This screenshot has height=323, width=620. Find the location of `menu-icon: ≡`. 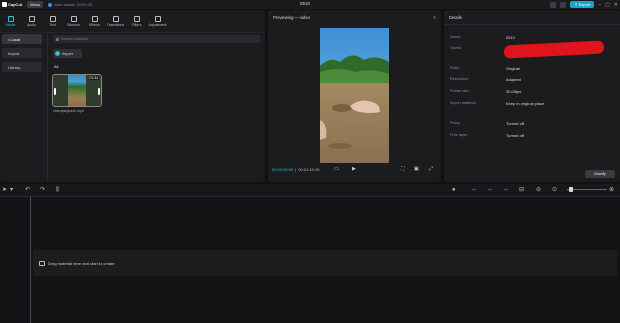

menu-icon: ≡ is located at coordinates (434, 18).